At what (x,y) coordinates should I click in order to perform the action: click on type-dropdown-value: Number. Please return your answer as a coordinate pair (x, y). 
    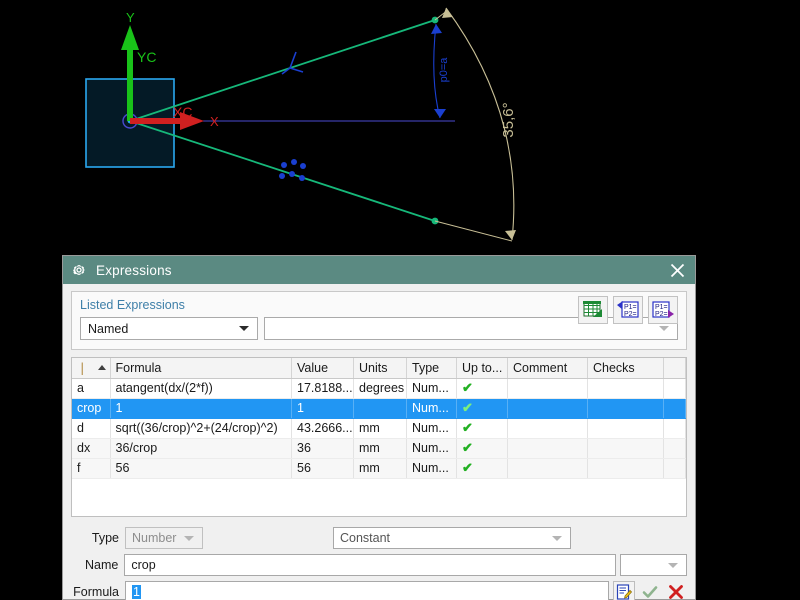
    Looking at the image, I should click on (154, 538).